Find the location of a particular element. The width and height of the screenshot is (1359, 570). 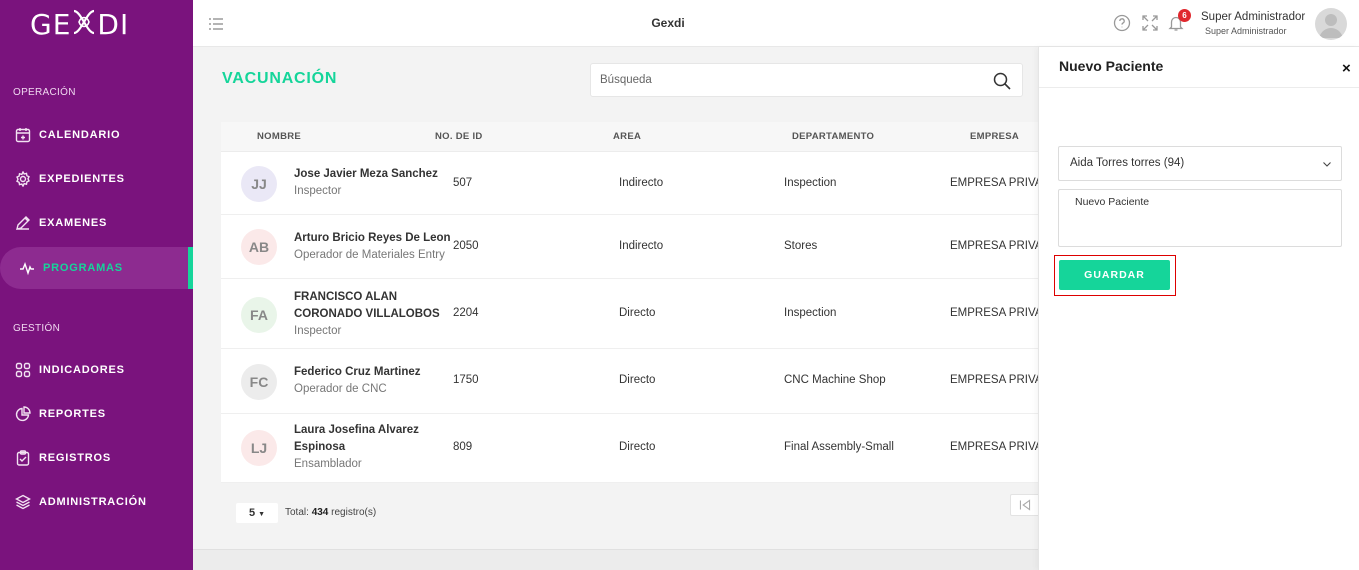

sidebar-item-label: PROGRAMAS is located at coordinates (83, 268).